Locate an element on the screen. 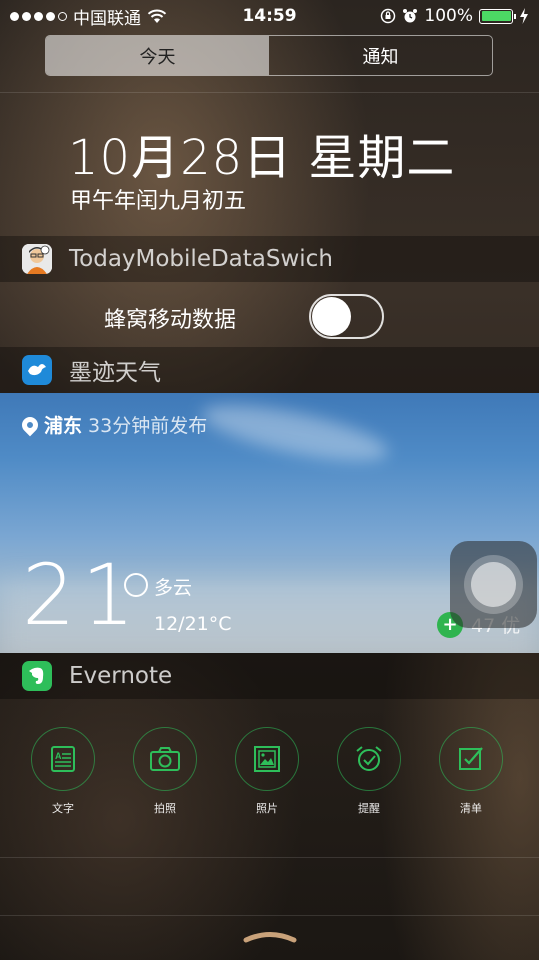 Image resolution: width=539 pixels, height=960 pixels. degree-symbol is located at coordinates (136, 585).